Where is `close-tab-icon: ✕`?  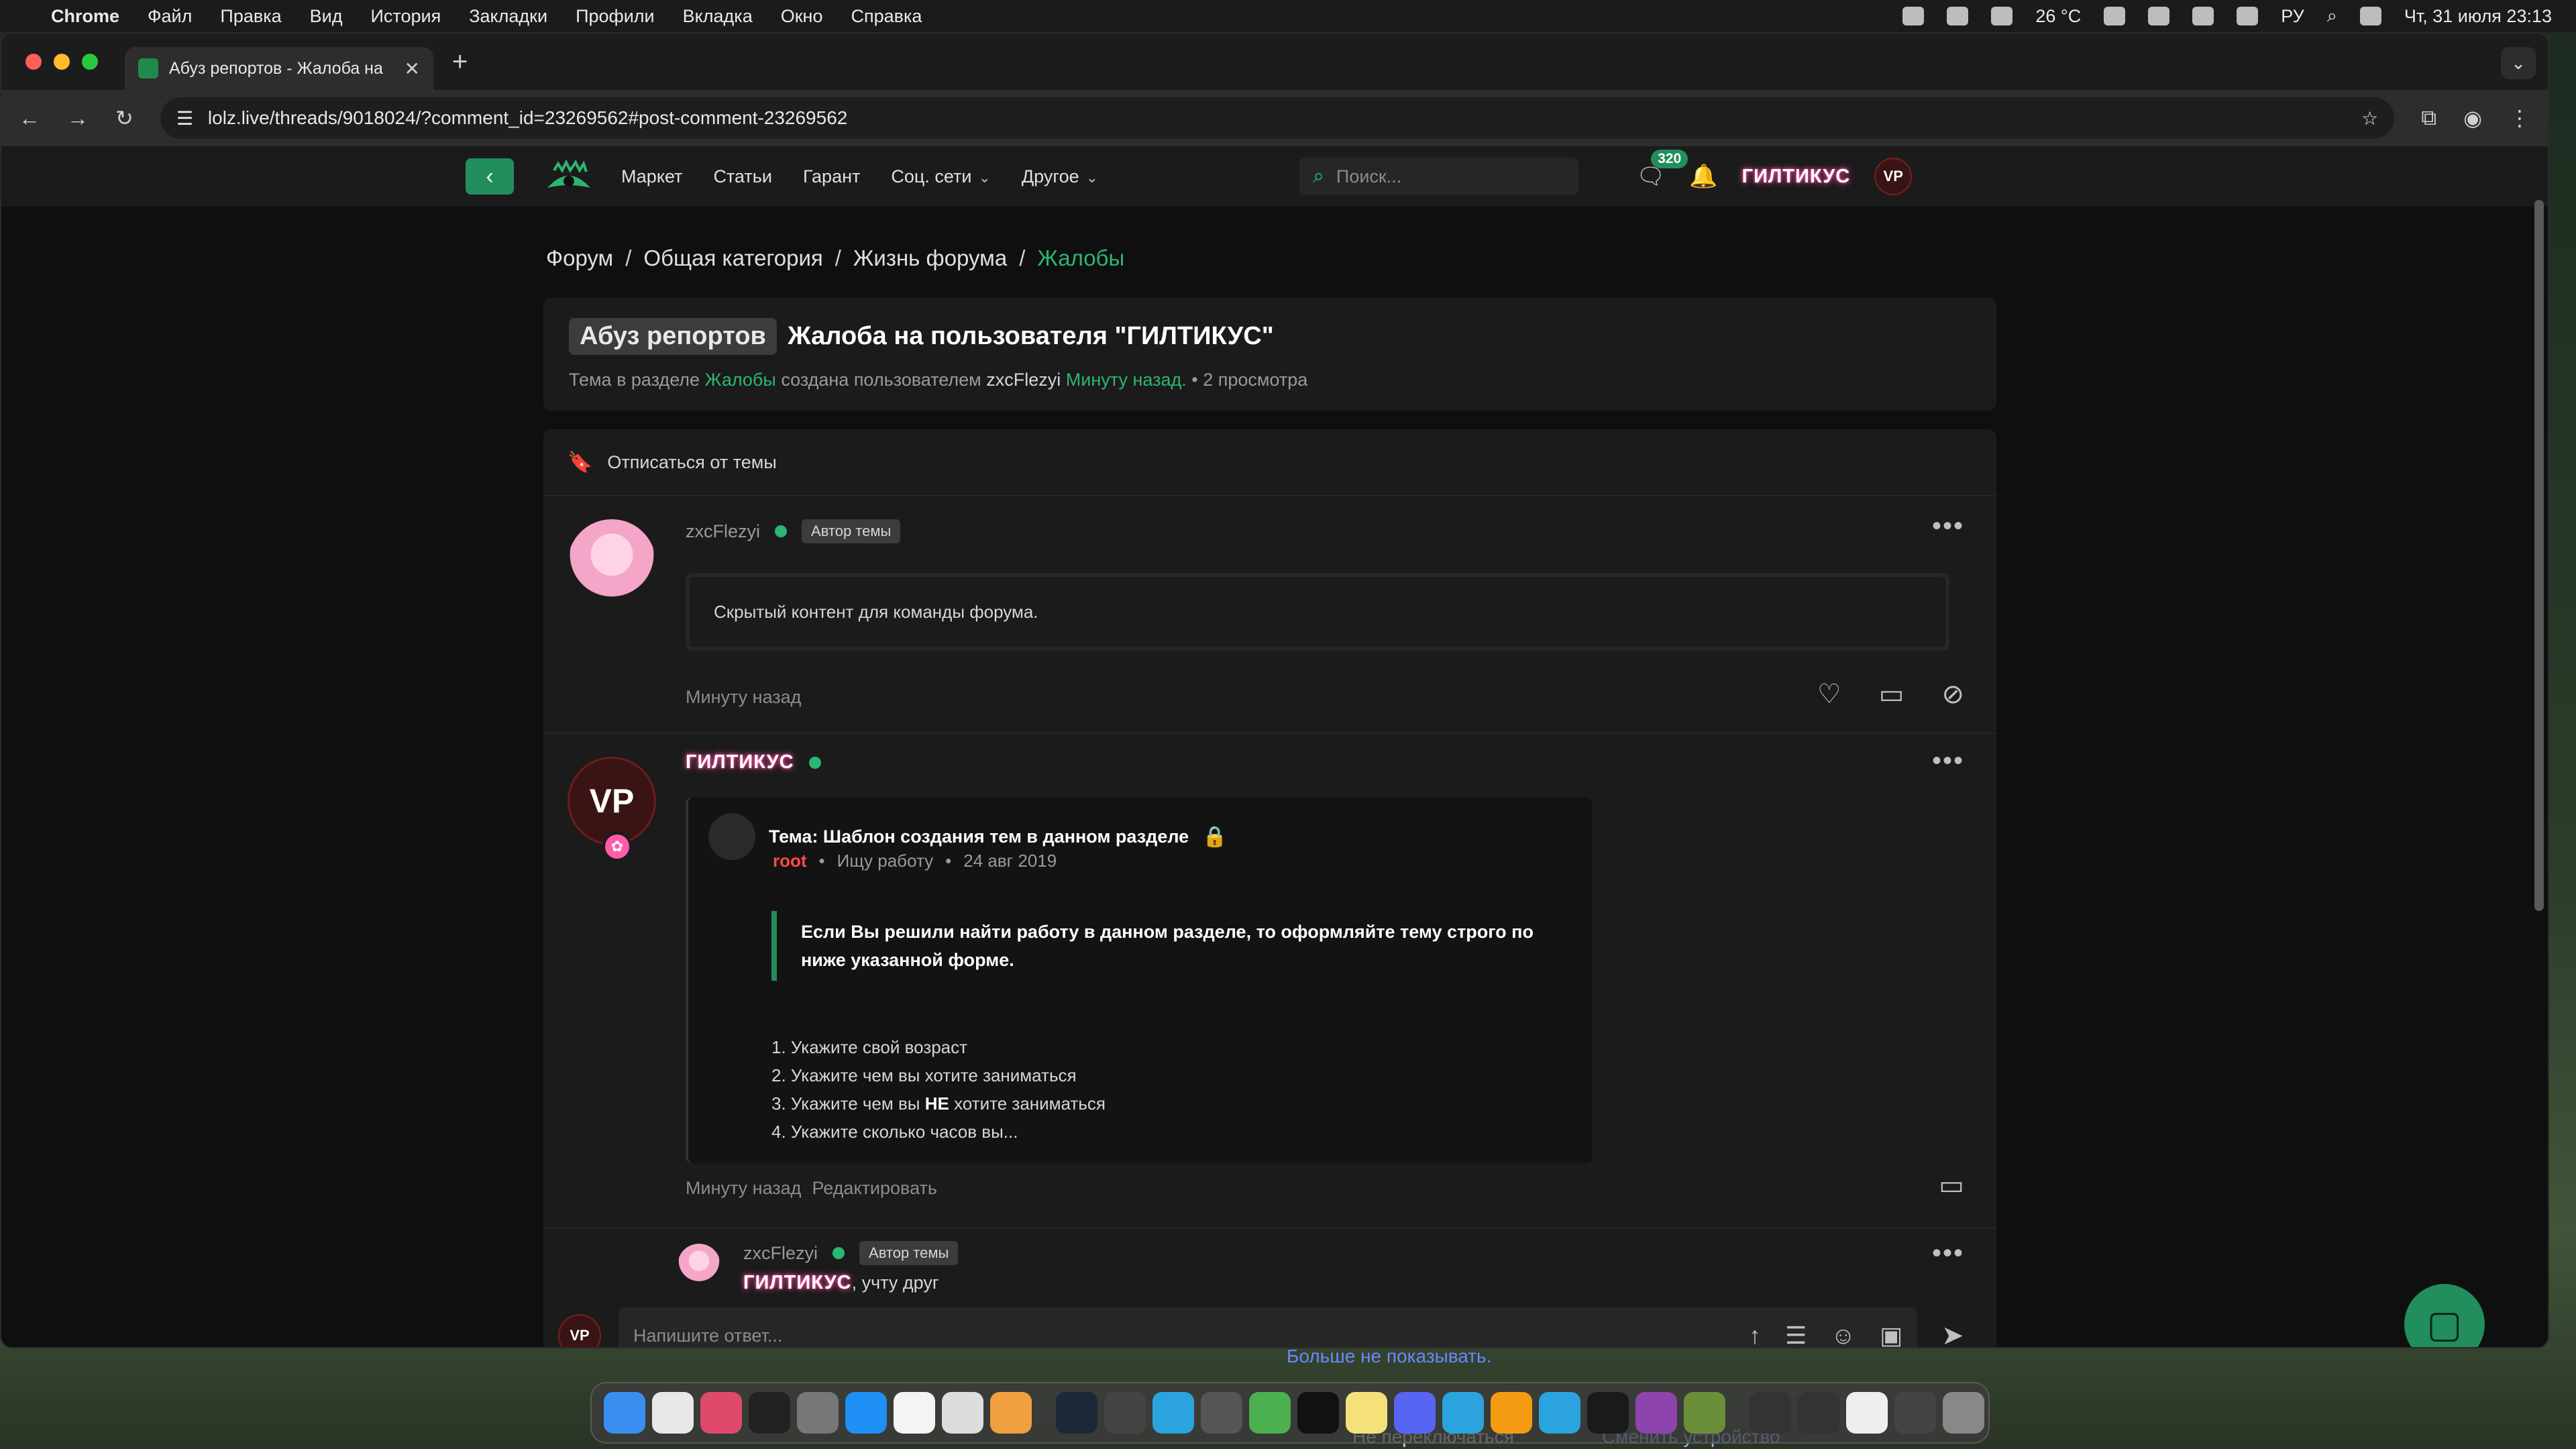
close-tab-icon: ✕ is located at coordinates (412, 69).